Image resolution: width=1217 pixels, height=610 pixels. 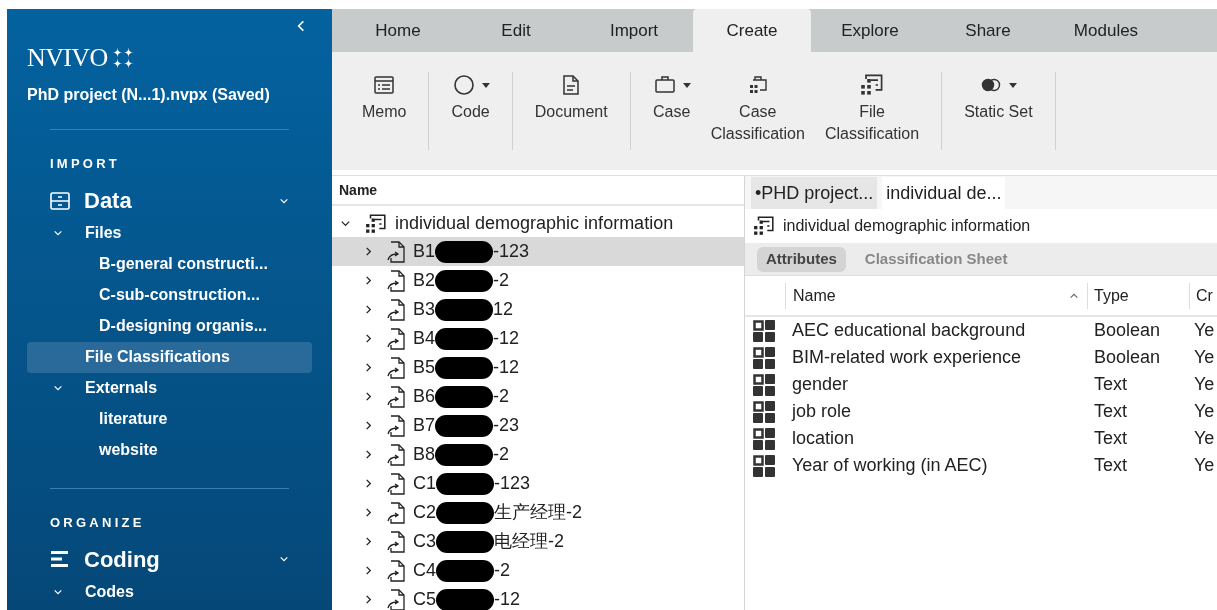 What do you see at coordinates (634, 30) in the screenshot?
I see `ribbon-tab: Import` at bounding box center [634, 30].